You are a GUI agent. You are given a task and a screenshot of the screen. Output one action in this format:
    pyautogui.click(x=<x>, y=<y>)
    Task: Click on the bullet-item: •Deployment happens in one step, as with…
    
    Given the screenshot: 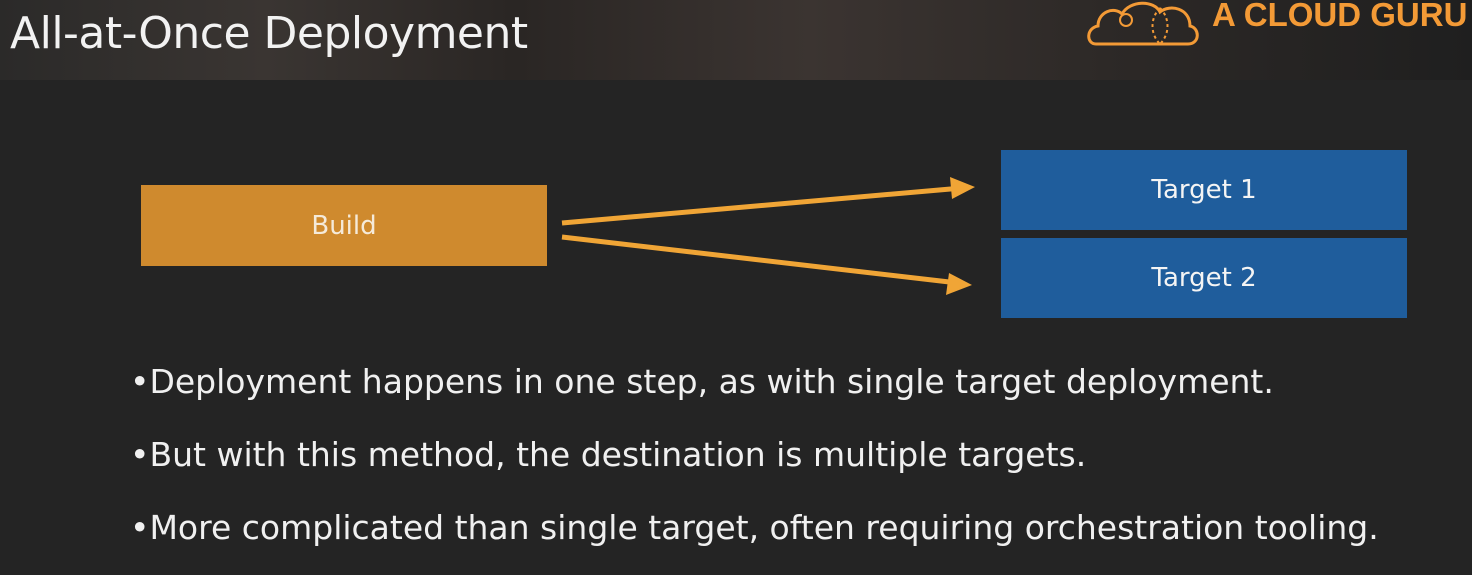 What is the action you would take?
    pyautogui.click(x=702, y=381)
    